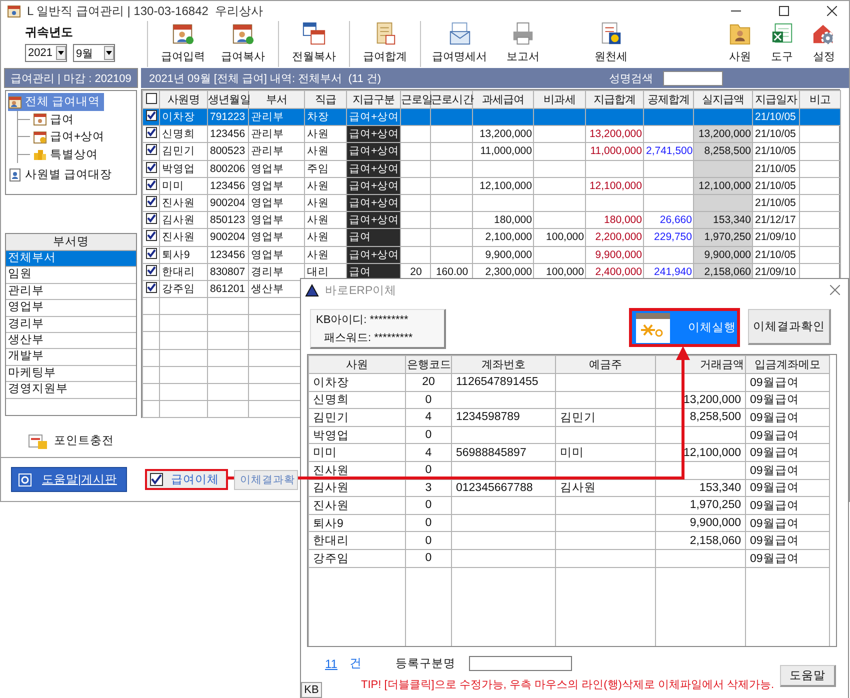 This screenshot has width=850, height=698. What do you see at coordinates (523, 44) in the screenshot?
I see `toolbar-button: 보고서` at bounding box center [523, 44].